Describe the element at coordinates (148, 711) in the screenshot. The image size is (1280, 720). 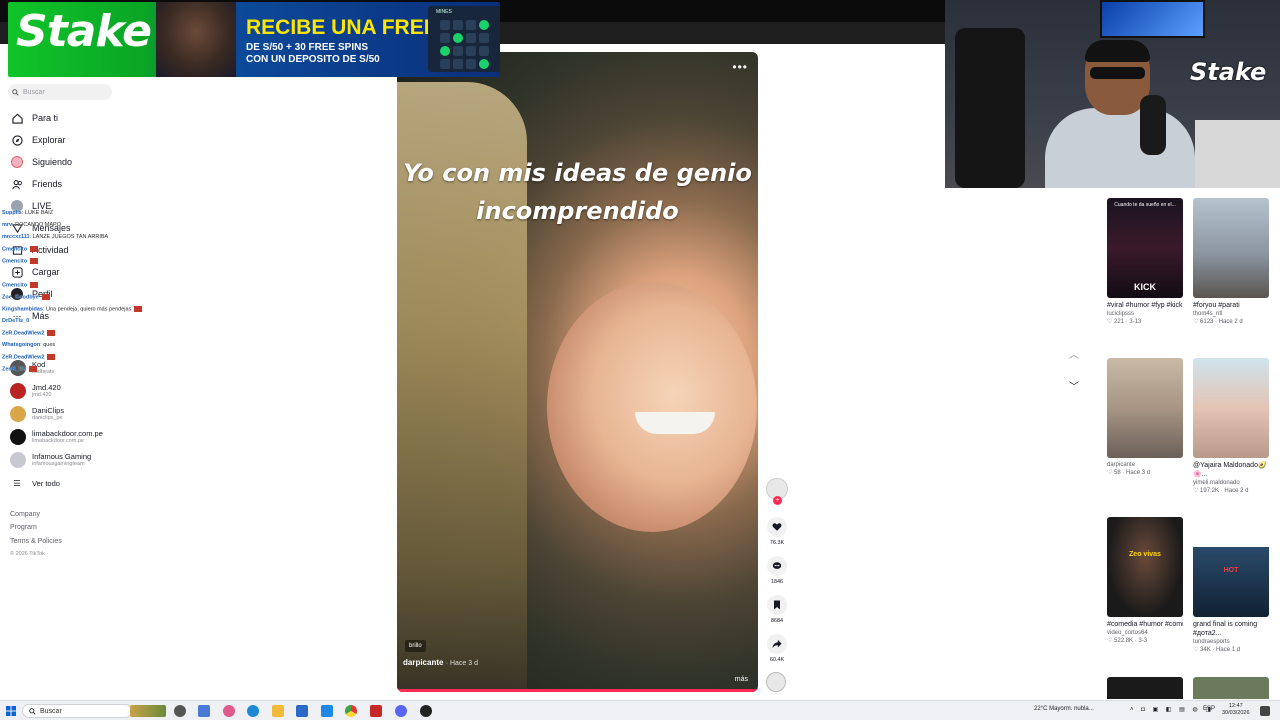
I see `widget-icon` at that location.